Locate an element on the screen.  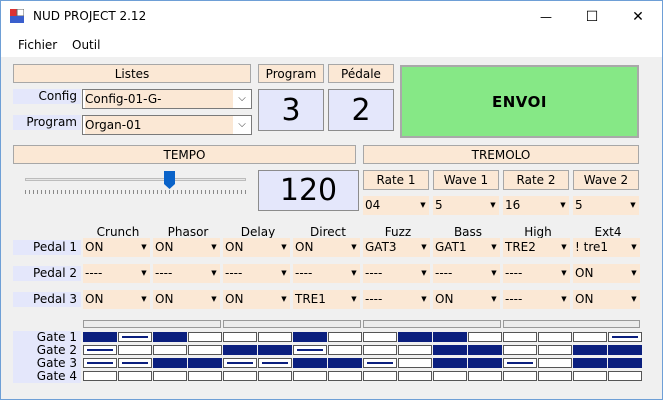
effect-select: GAT1 ▼ is located at coordinates (466, 247).